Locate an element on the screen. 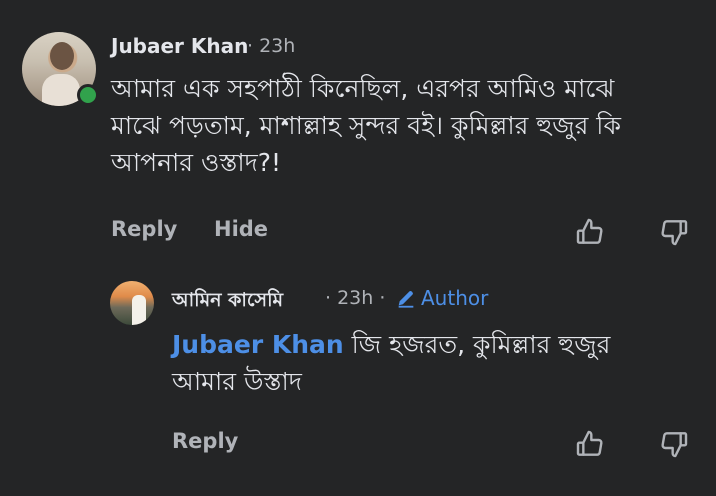  dislike-button is located at coordinates (674, 232).